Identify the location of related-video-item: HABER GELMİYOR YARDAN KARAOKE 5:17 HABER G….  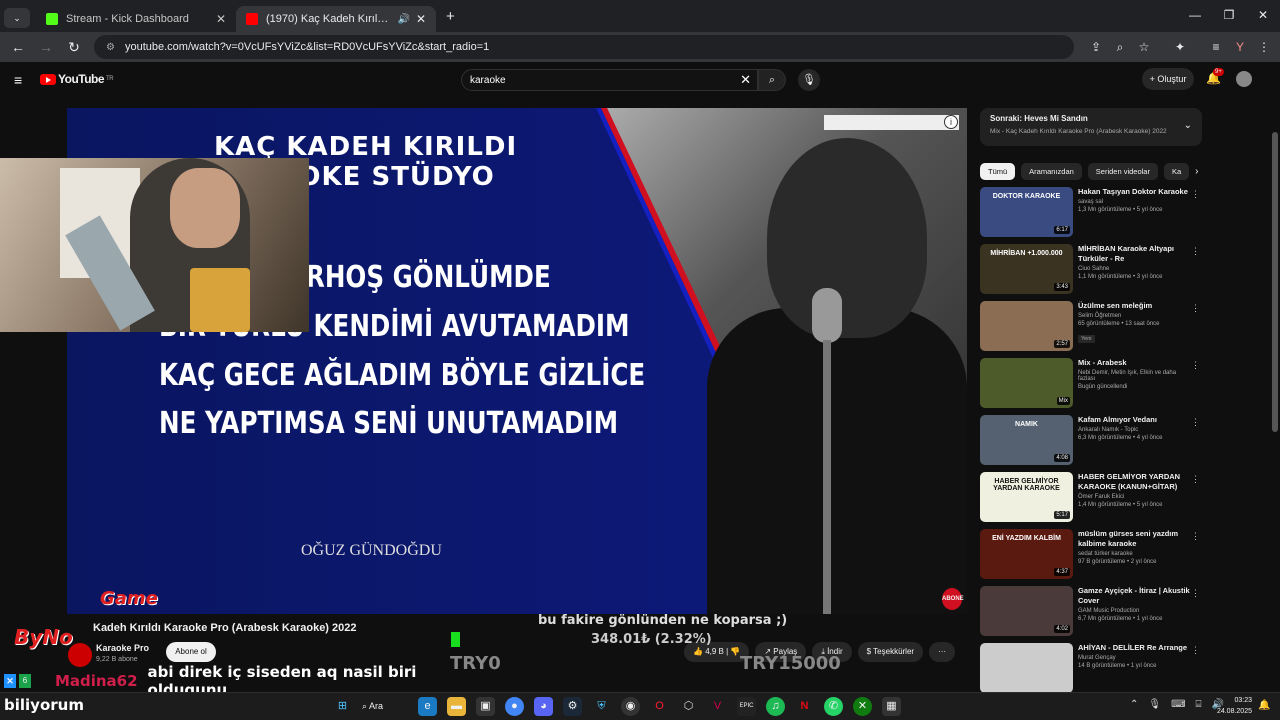
(1091, 497).